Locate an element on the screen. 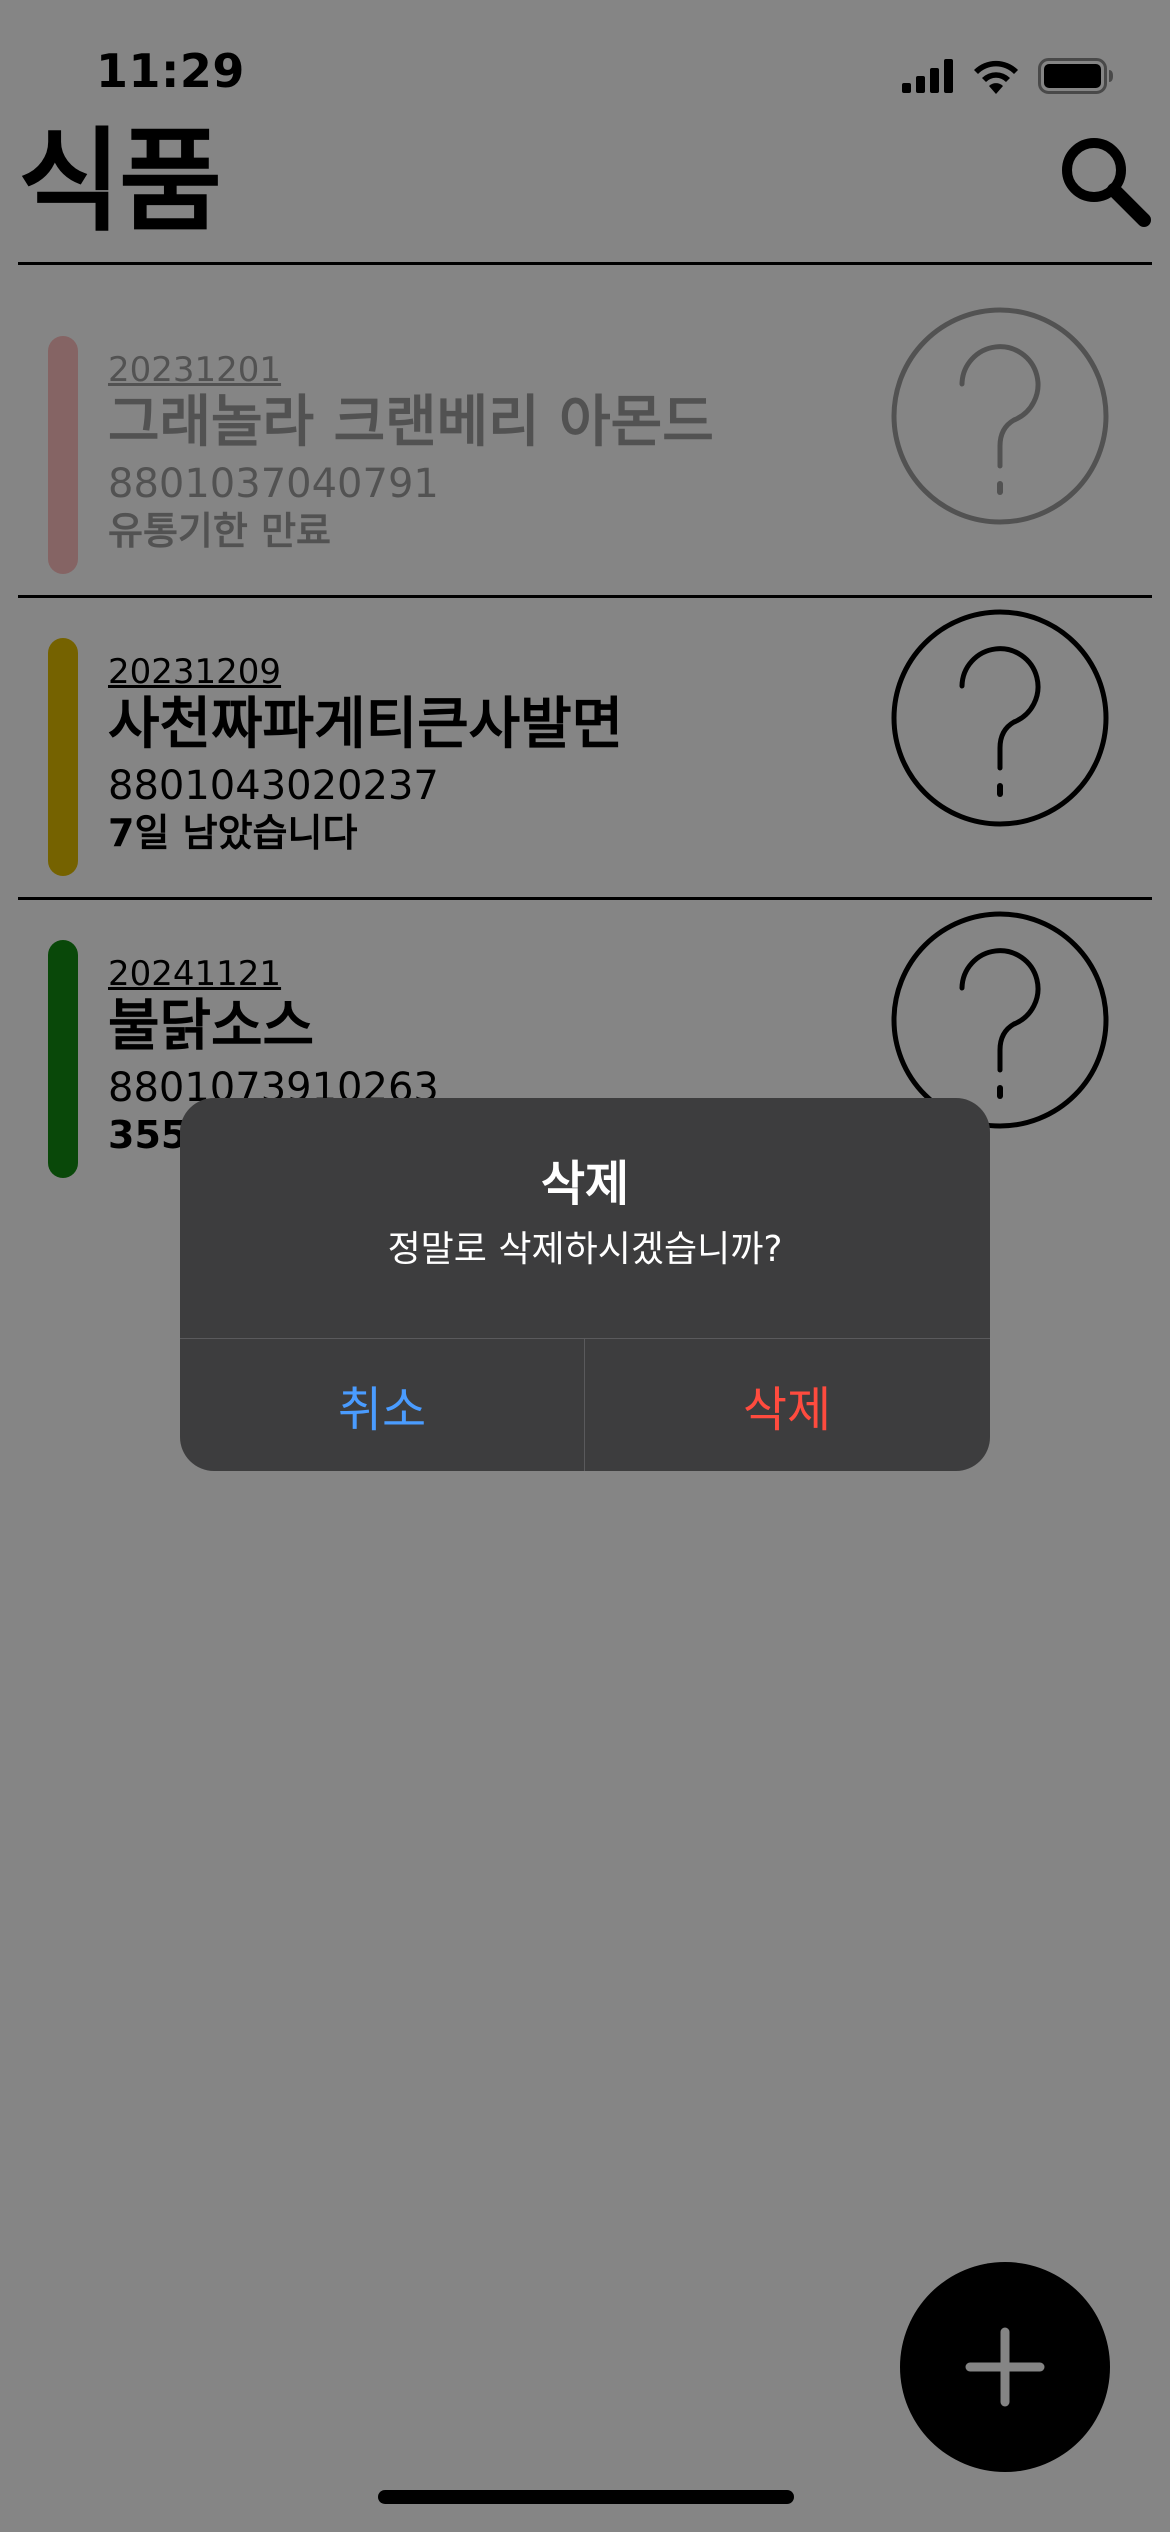  dialog-message: 정말로 삭제하시겠습니까? is located at coordinates (585, 1249).